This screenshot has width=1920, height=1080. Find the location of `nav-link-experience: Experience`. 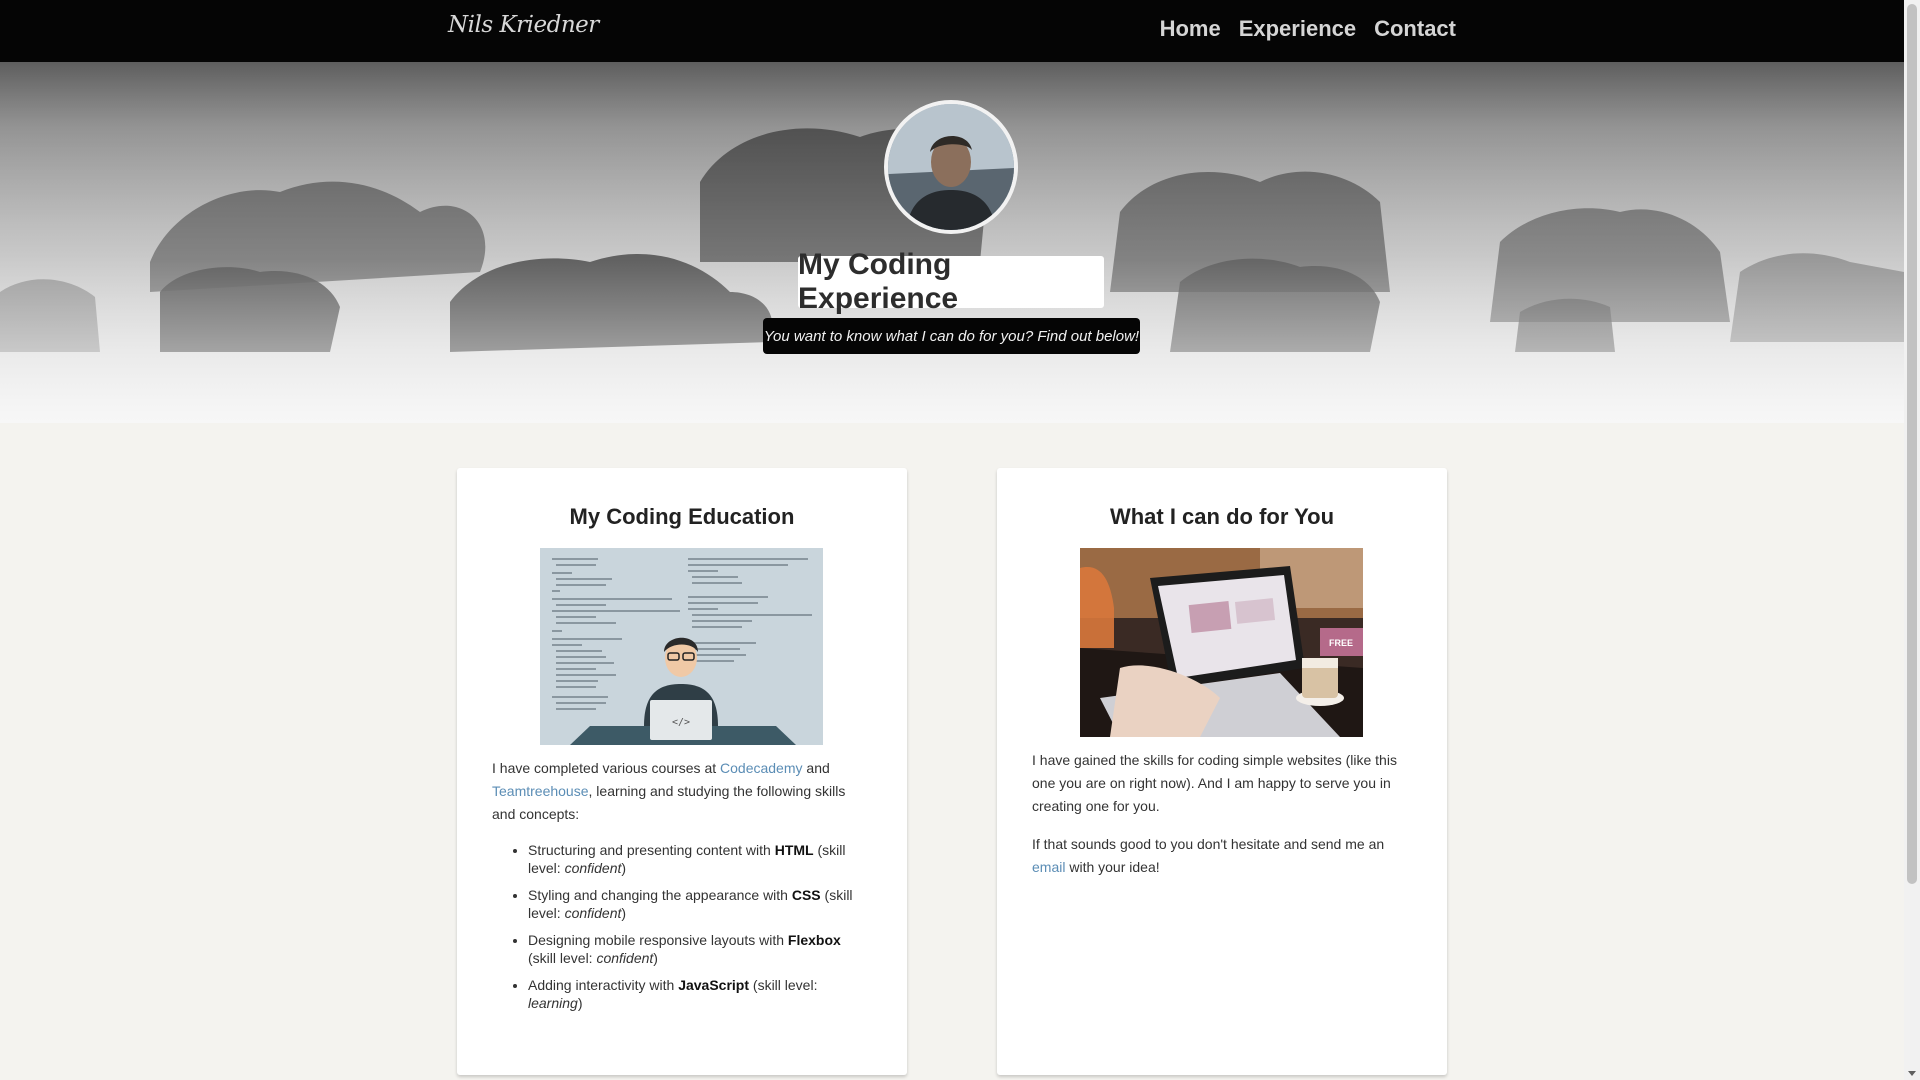

nav-link-experience: Experience is located at coordinates (1297, 29).